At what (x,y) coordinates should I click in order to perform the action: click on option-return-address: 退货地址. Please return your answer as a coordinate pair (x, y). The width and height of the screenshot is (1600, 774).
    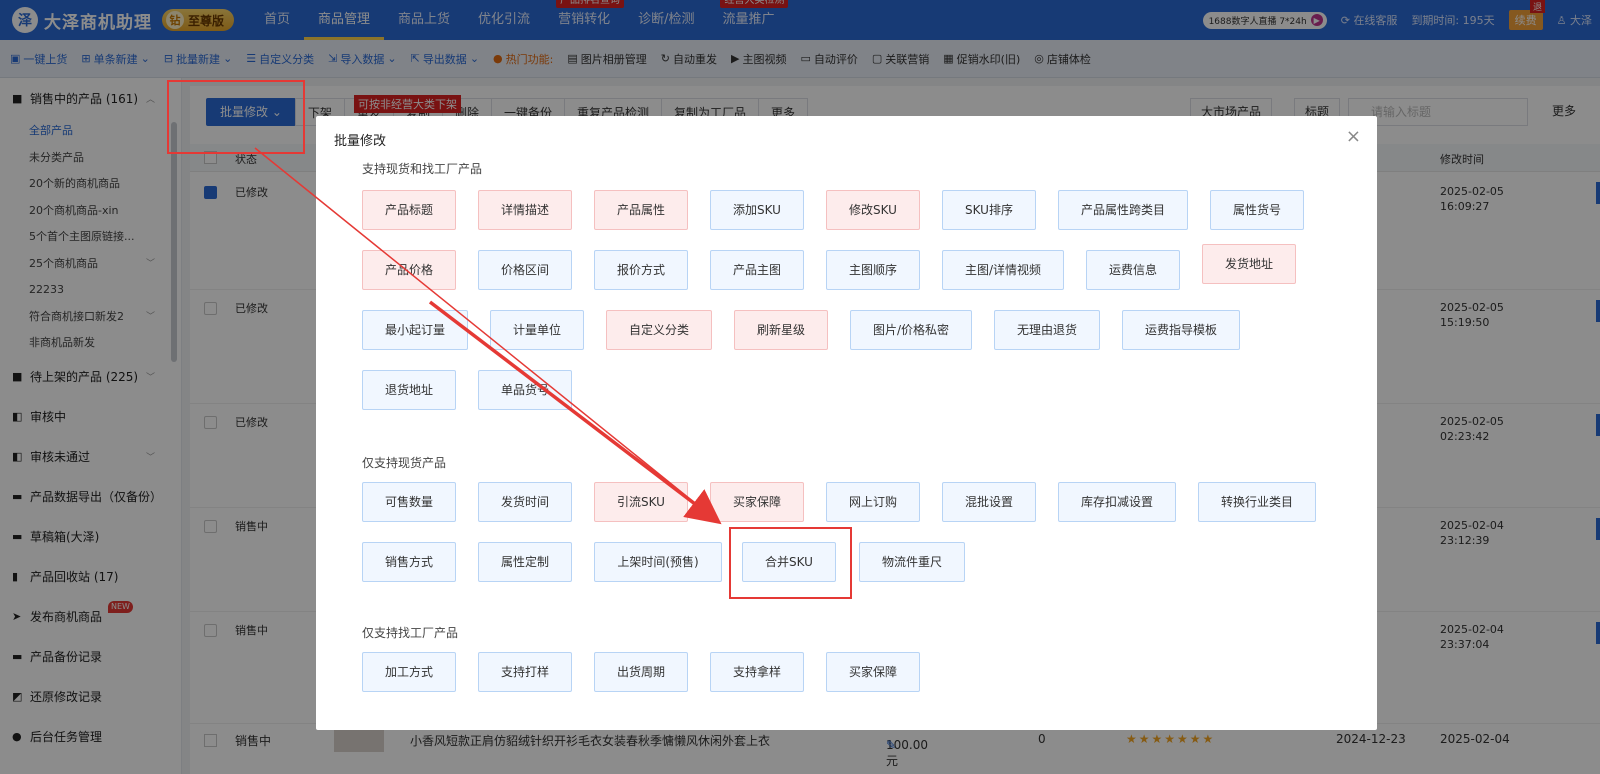
    Looking at the image, I should click on (409, 390).